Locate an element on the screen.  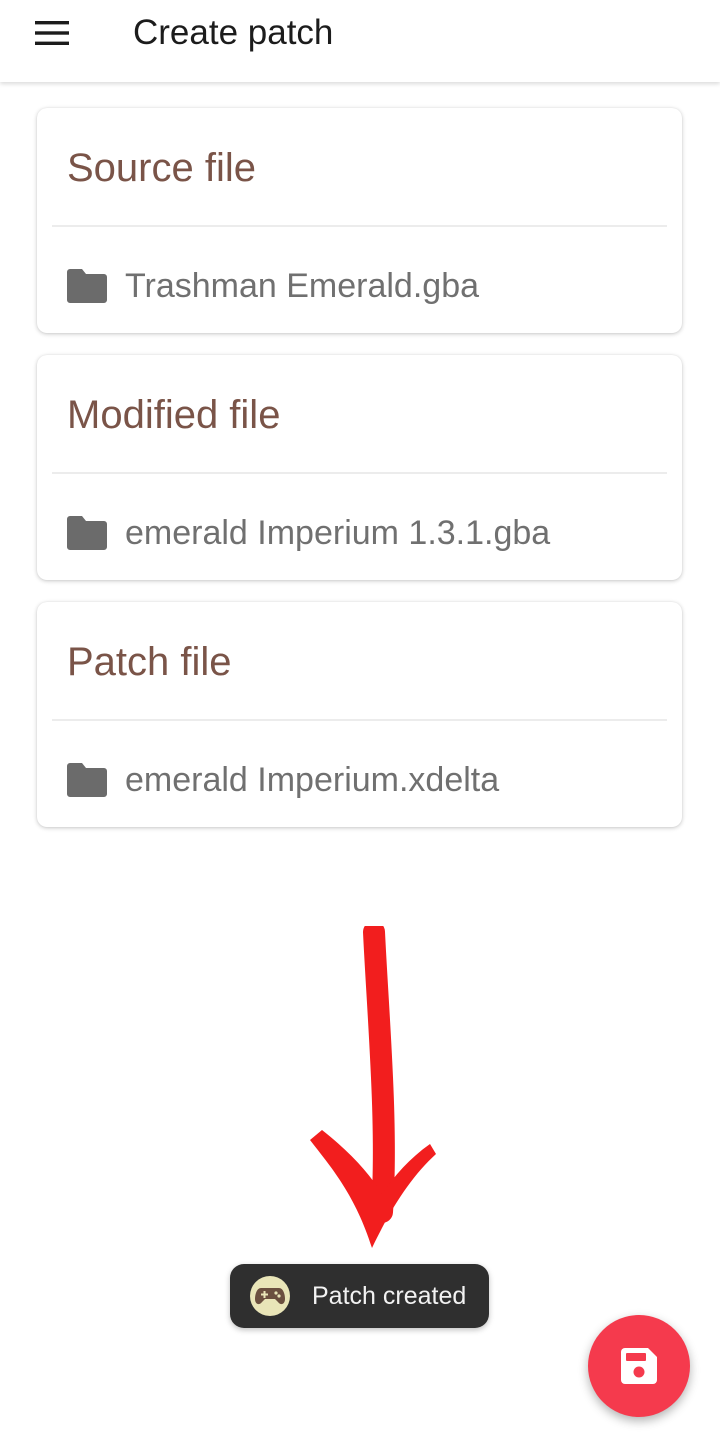
save-fab-button is located at coordinates (639, 1366).